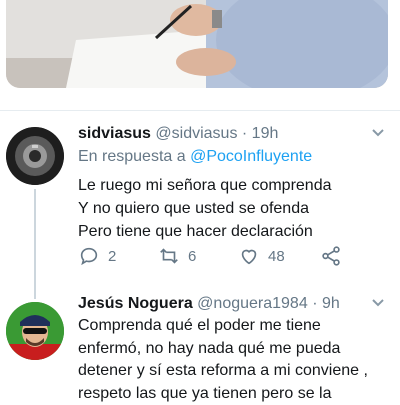 The height and width of the screenshot is (405, 400). What do you see at coordinates (234, 231) in the screenshot?
I see `tweet-text-line: Pero tiene que hacer declaración` at bounding box center [234, 231].